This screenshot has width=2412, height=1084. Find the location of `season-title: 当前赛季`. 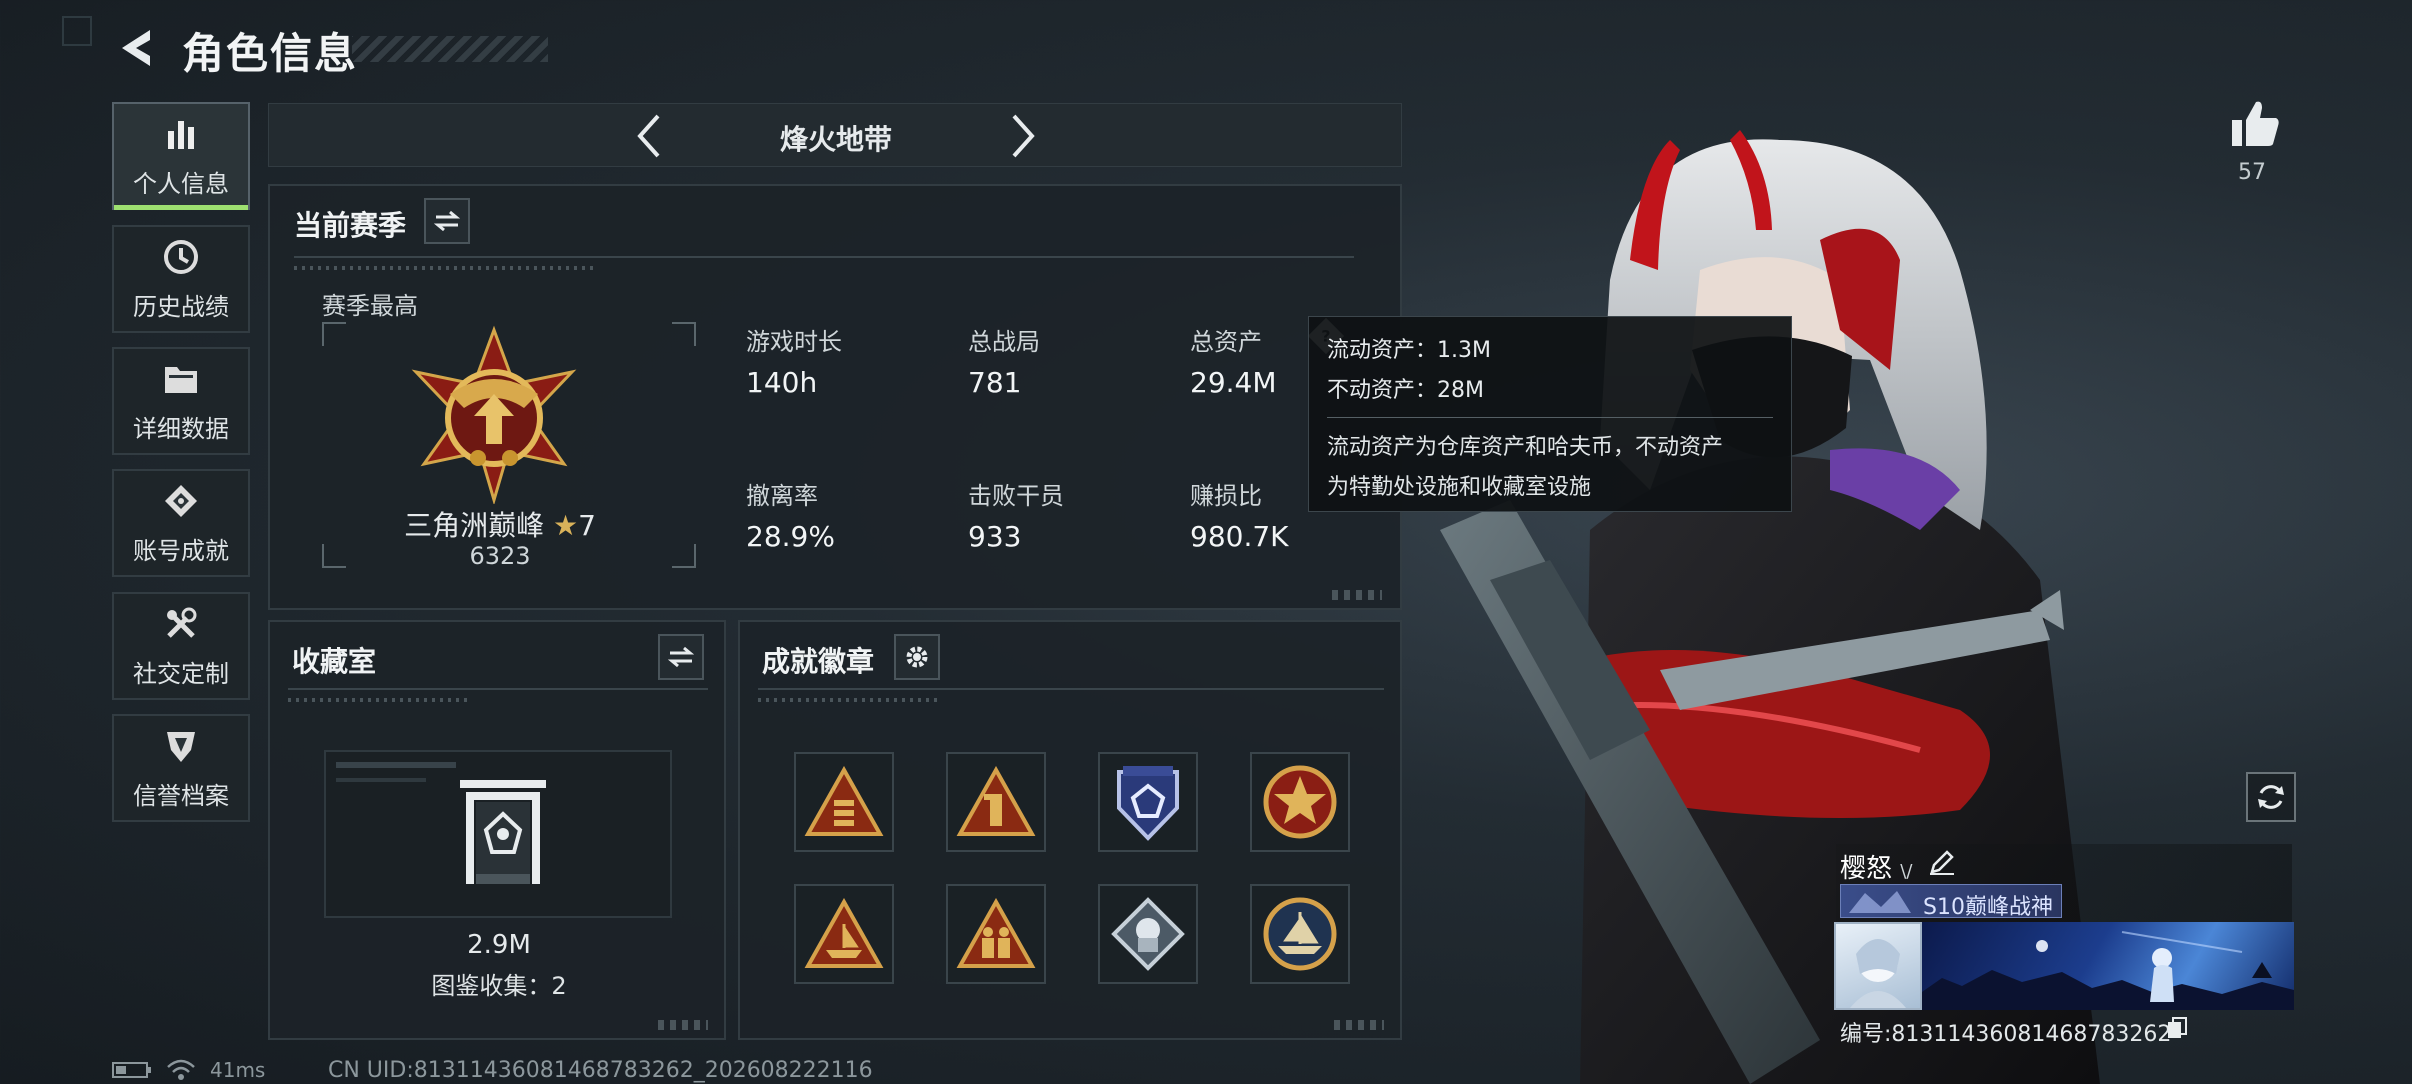

season-title: 当前赛季 is located at coordinates (350, 225).